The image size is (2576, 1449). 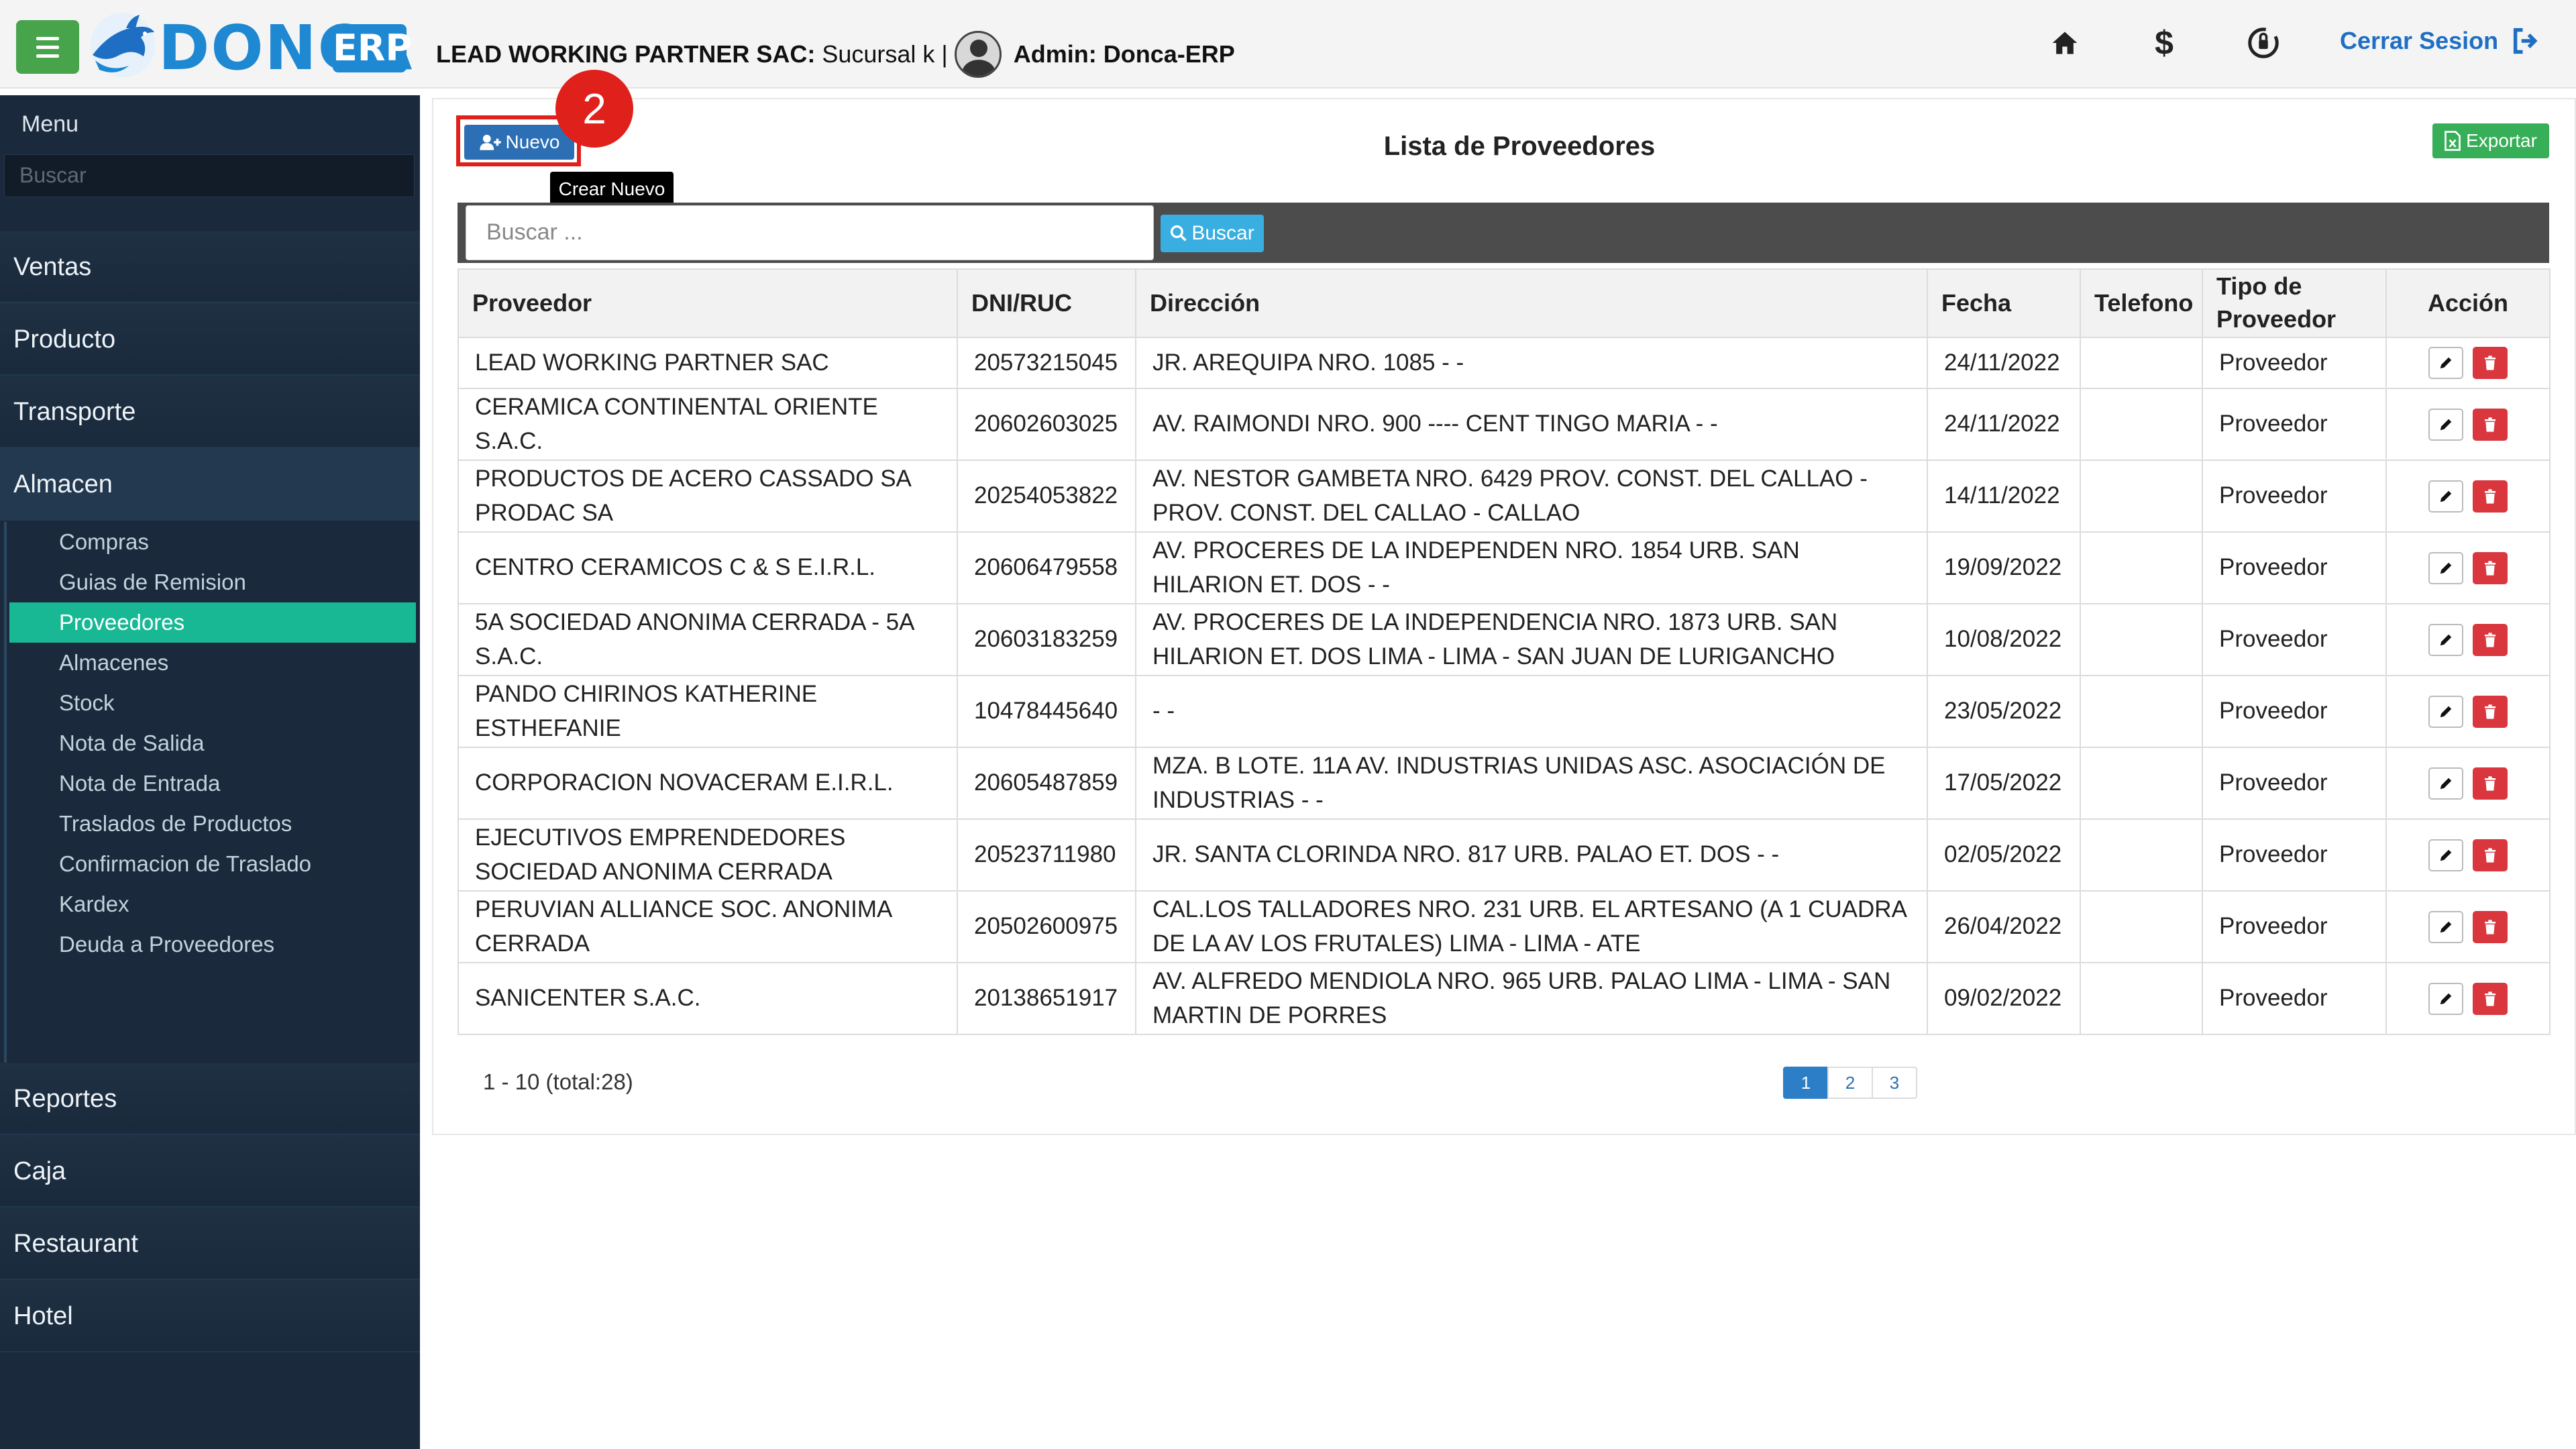 What do you see at coordinates (708, 303) in the screenshot?
I see `column-header-proveedor: Proveedor` at bounding box center [708, 303].